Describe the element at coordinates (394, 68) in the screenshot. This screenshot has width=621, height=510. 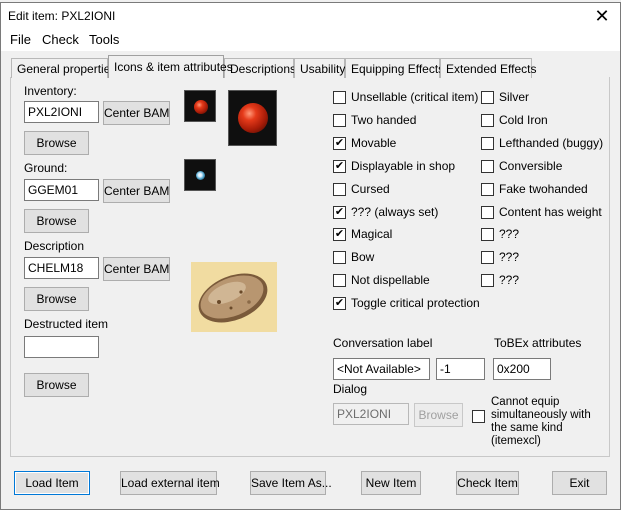
I see `tab-equipping-effects: Equipping Effects` at that location.